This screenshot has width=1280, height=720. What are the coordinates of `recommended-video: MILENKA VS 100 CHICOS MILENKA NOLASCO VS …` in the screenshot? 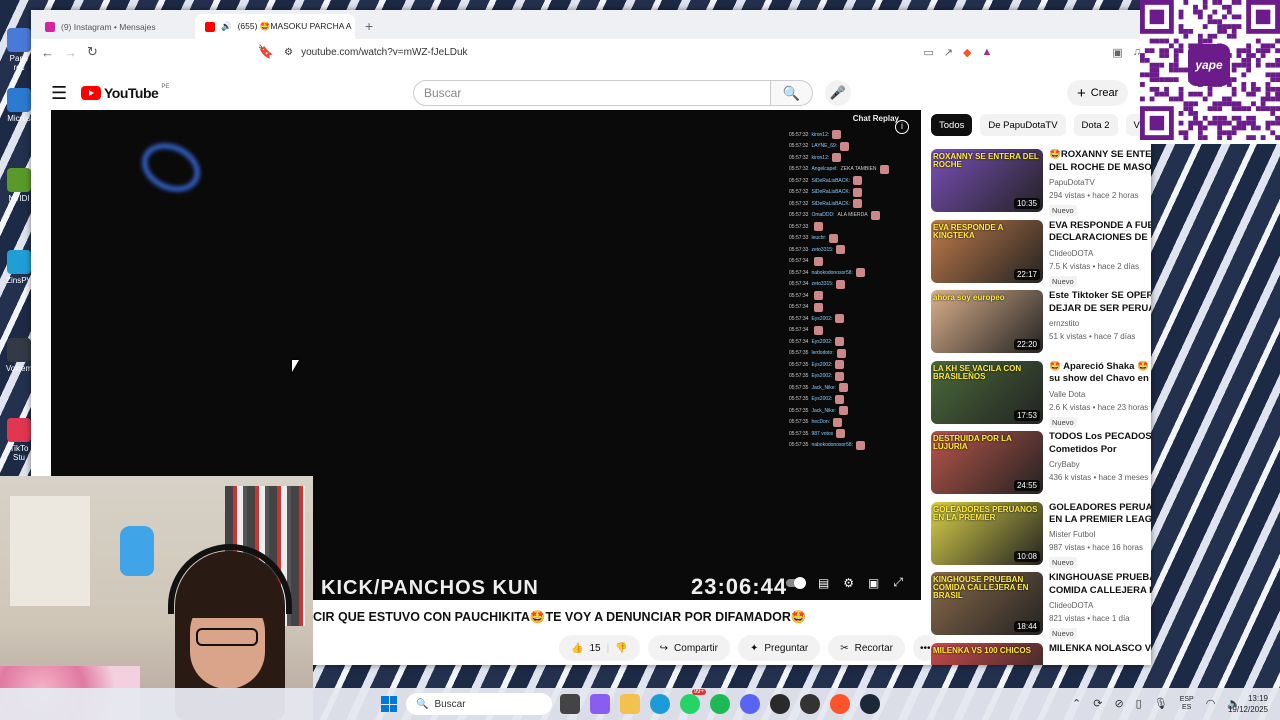 It's located at (1041, 653).